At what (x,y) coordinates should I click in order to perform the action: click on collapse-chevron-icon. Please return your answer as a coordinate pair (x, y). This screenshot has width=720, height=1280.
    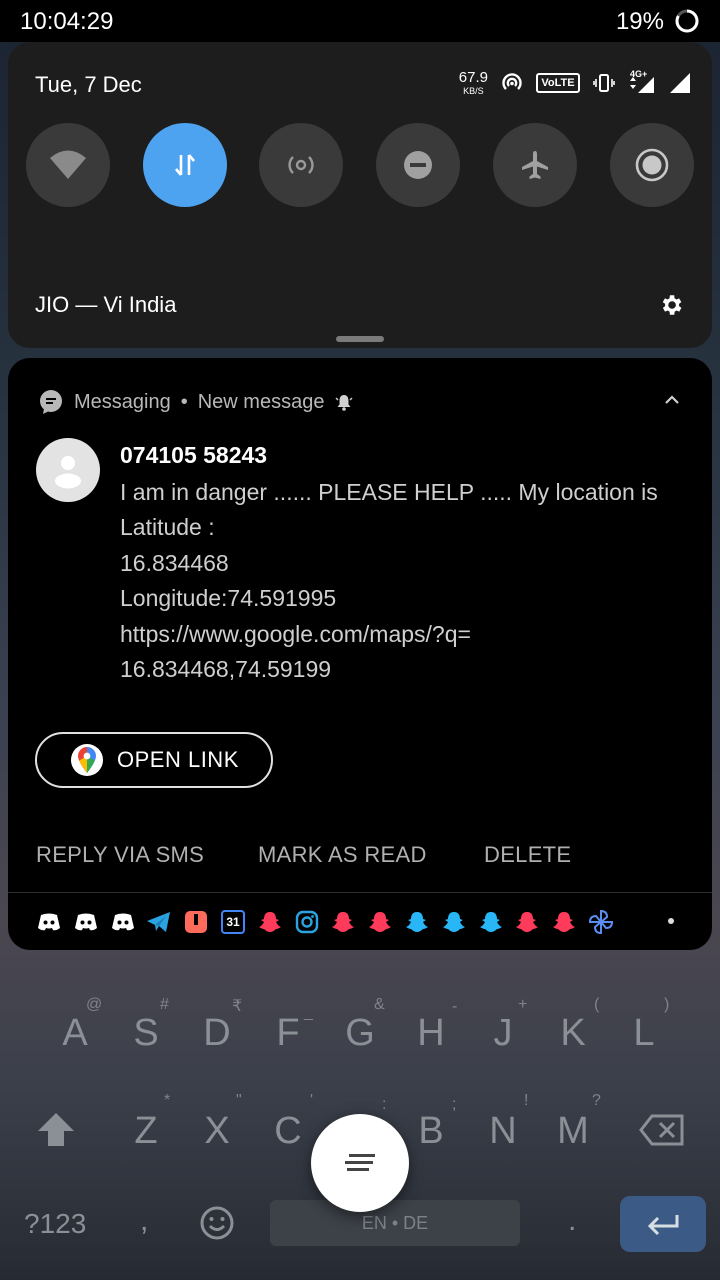
    Looking at the image, I should click on (672, 400).